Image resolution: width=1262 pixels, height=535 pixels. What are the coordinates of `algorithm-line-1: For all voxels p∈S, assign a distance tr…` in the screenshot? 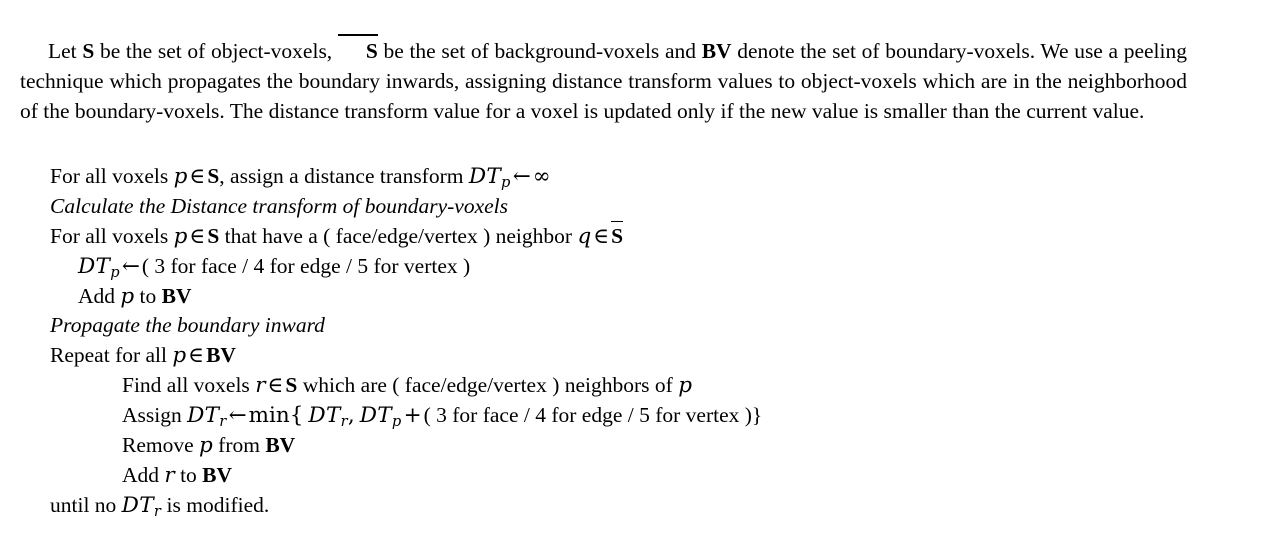 It's located at (620, 177).